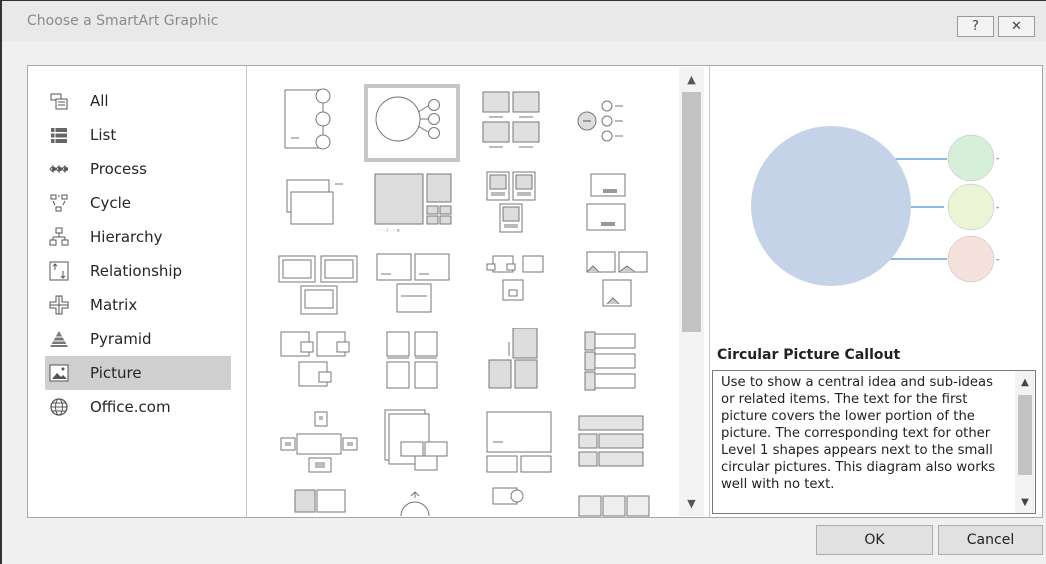  I want to click on gallery-scrollbar: ▲ ▼, so click(691, 291).